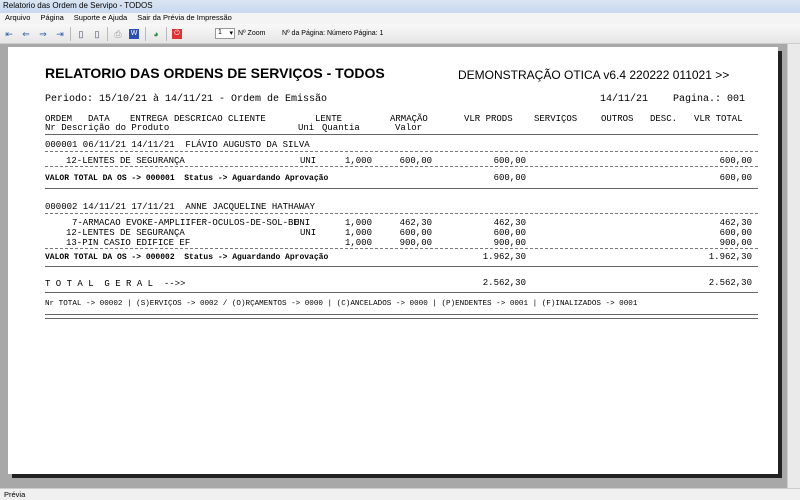  I want to click on col-servicos: SERVIÇOS, so click(556, 119).